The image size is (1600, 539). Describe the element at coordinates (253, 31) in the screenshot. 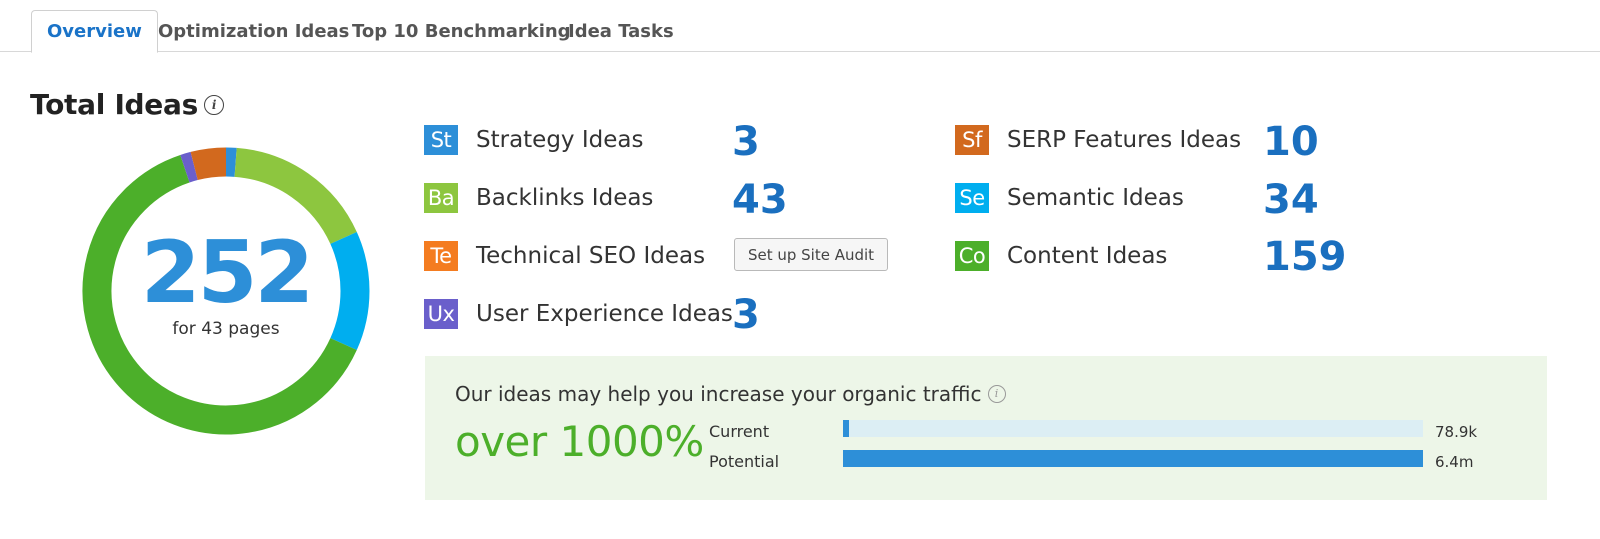

I see `tab-optimization-ideas: Optimization Ideas` at that location.